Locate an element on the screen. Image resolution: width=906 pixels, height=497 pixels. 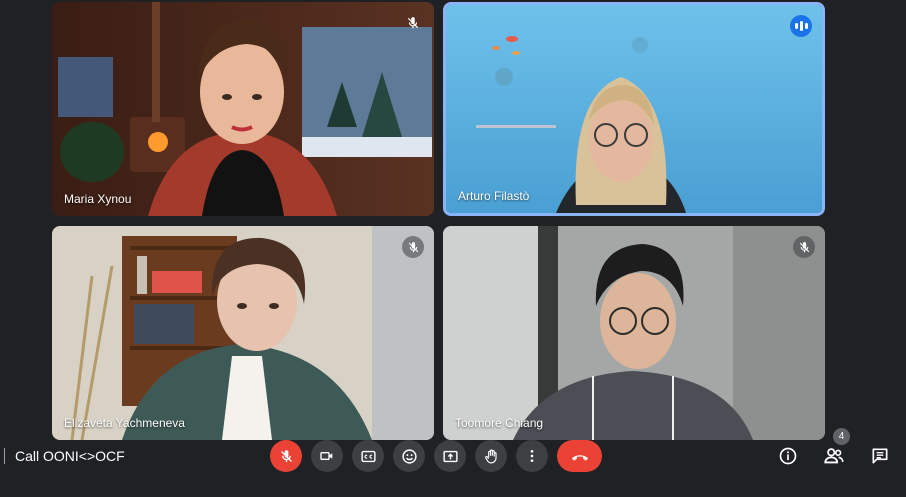
divider is located at coordinates (4, 456).